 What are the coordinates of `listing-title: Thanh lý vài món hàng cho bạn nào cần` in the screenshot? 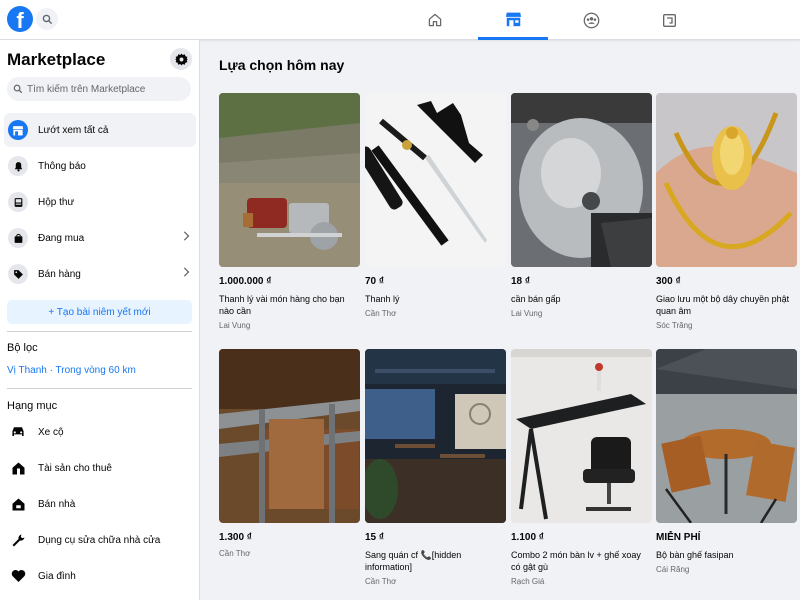 It's located at (282, 305).